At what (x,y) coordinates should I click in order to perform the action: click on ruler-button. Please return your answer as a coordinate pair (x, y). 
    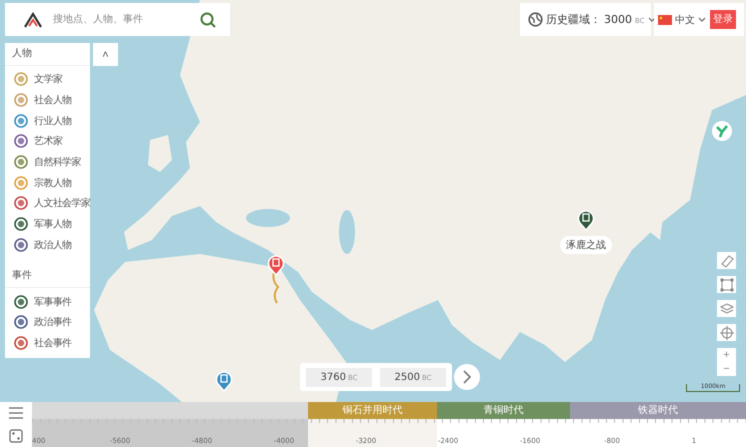
    Looking at the image, I should click on (726, 260).